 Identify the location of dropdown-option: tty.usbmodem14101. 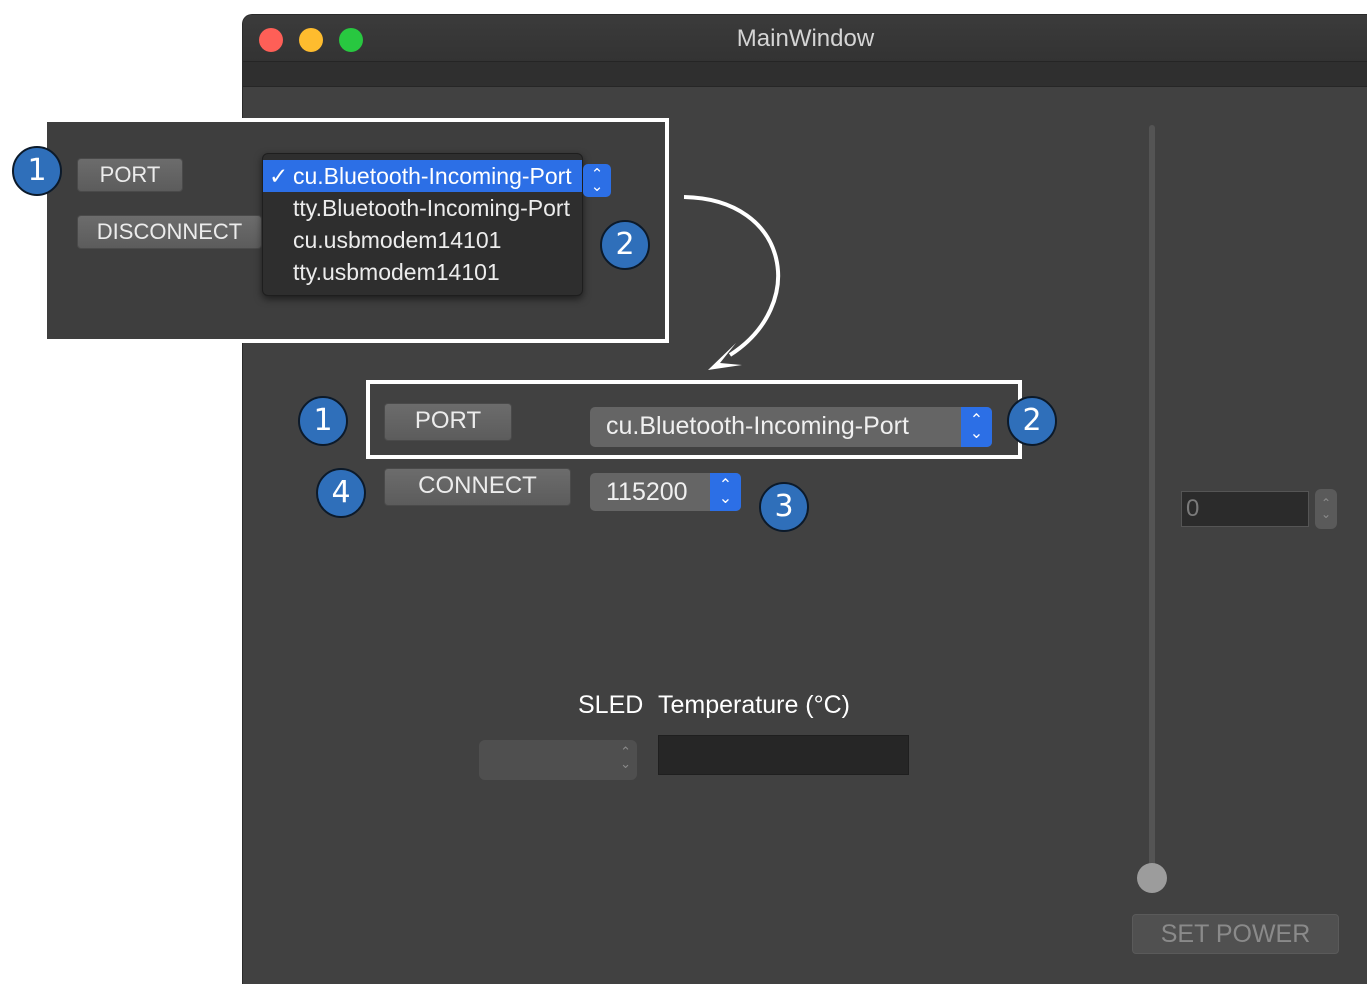
(422, 272).